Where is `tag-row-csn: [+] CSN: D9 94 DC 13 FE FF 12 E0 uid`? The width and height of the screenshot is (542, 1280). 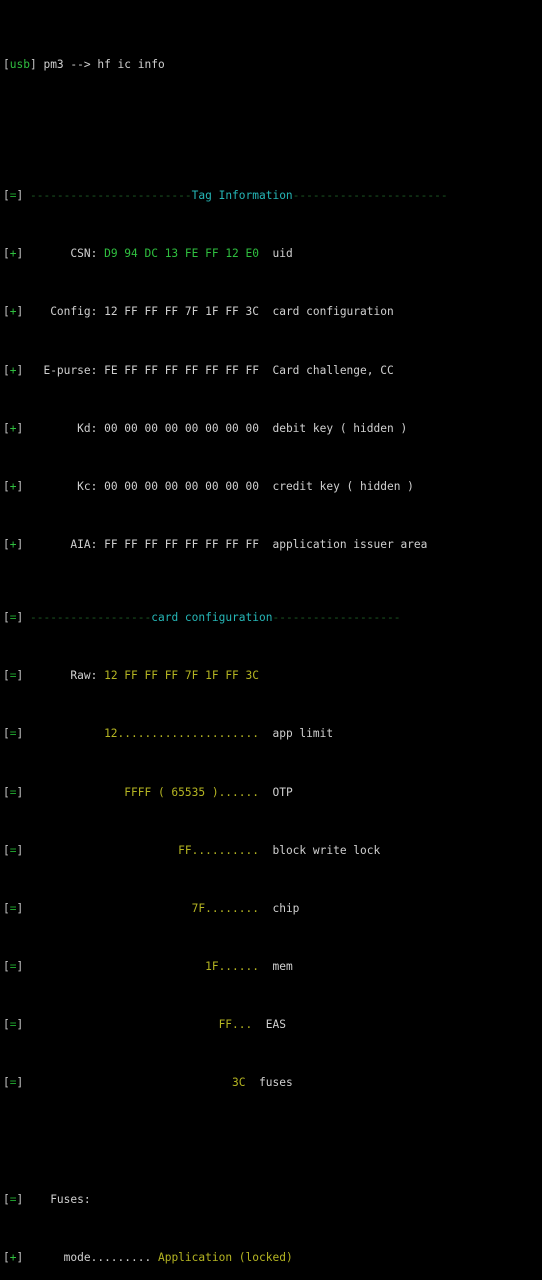
tag-row-csn: [+] CSN: D9 94 DC 13 FE FF 12 E0 uid is located at coordinates (148, 254).